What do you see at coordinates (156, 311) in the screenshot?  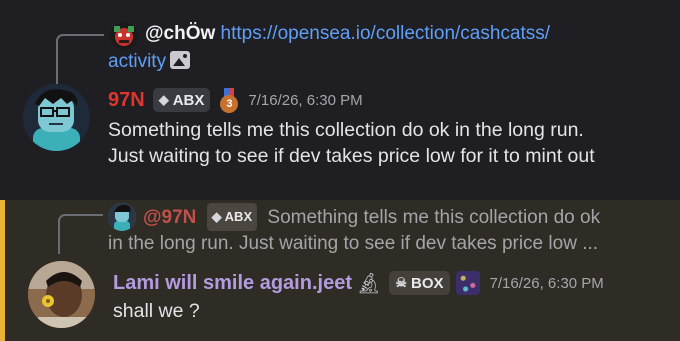 I see `message-content: shall we ?` at bounding box center [156, 311].